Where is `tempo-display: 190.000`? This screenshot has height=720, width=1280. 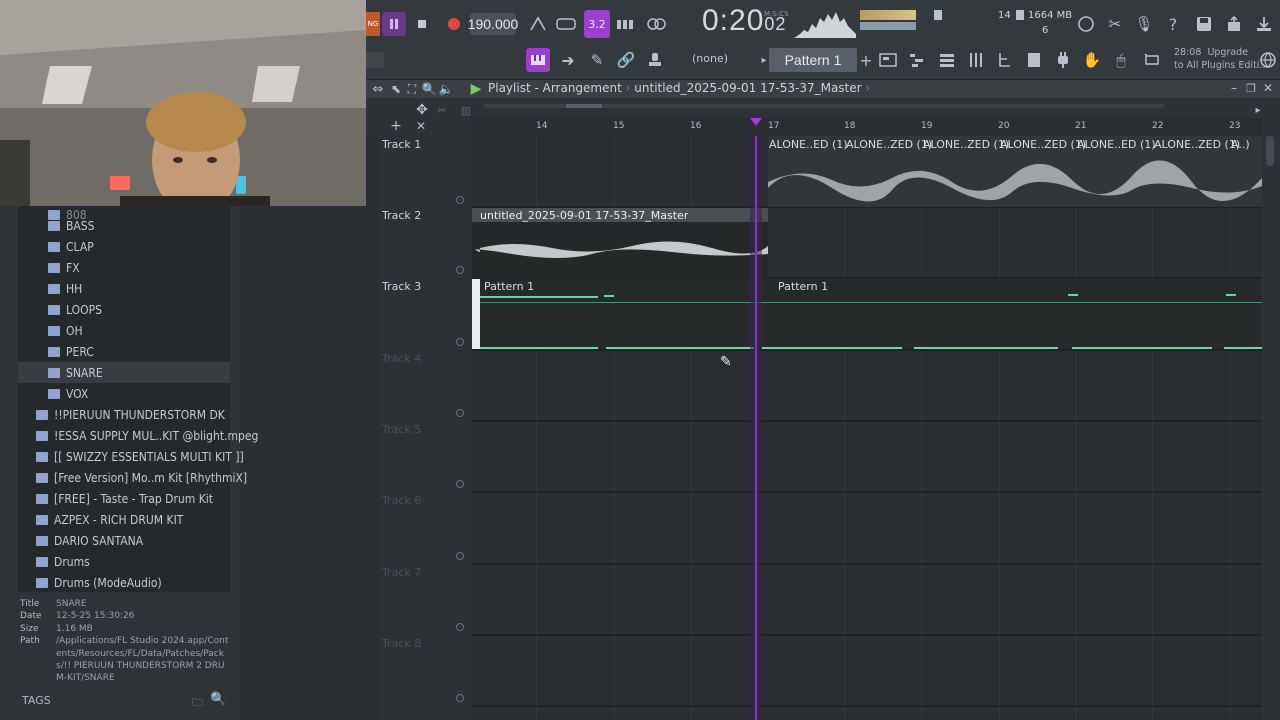 tempo-display: 190.000 is located at coordinates (493, 24).